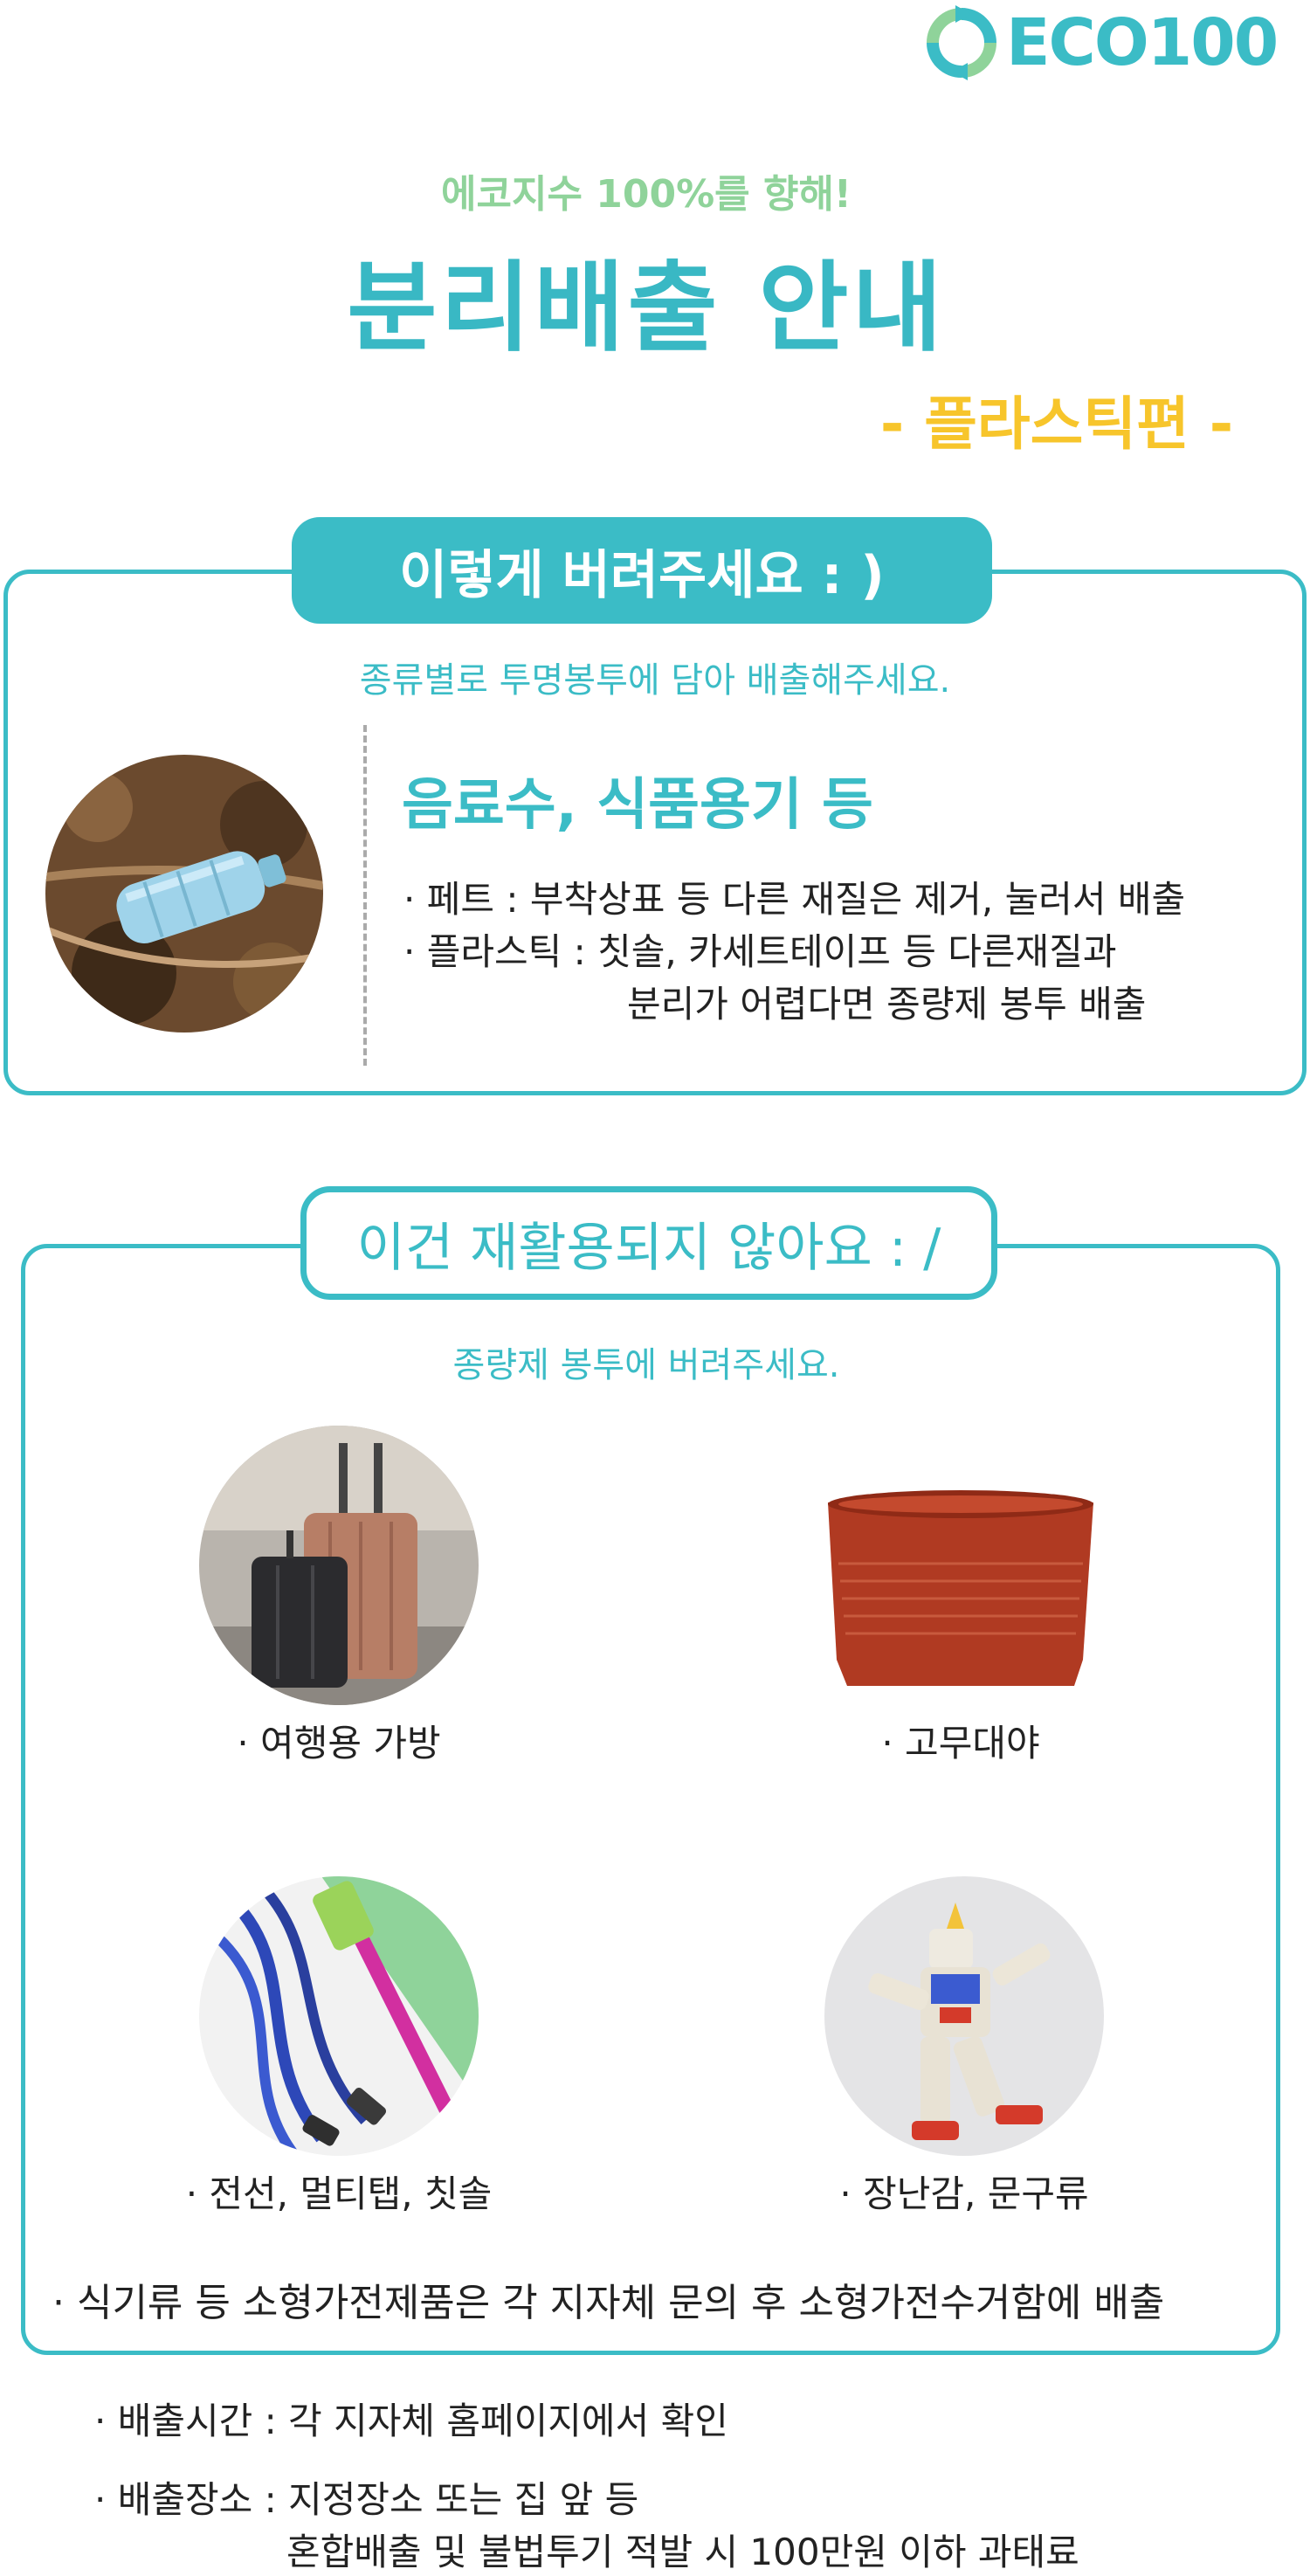  I want to click on bullet-pet: · 페트 : 부착상표 등 다른 재질은 제거, 눌러서 배출, so click(794, 899).